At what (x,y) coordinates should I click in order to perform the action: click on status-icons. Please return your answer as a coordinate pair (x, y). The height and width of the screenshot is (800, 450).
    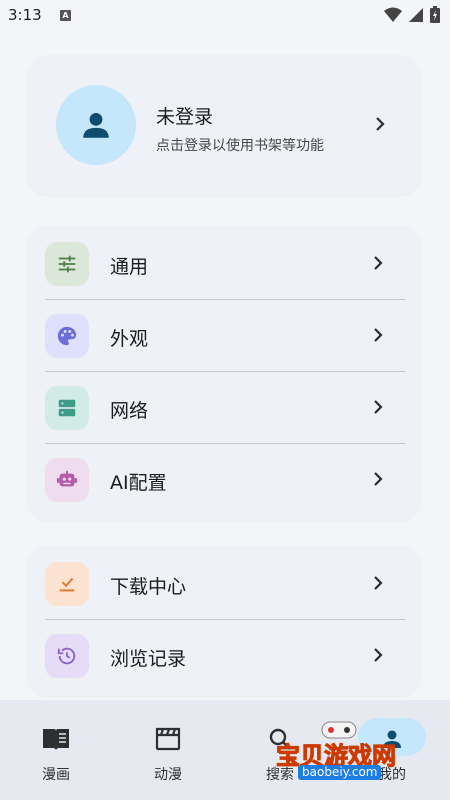
    Looking at the image, I should click on (412, 14).